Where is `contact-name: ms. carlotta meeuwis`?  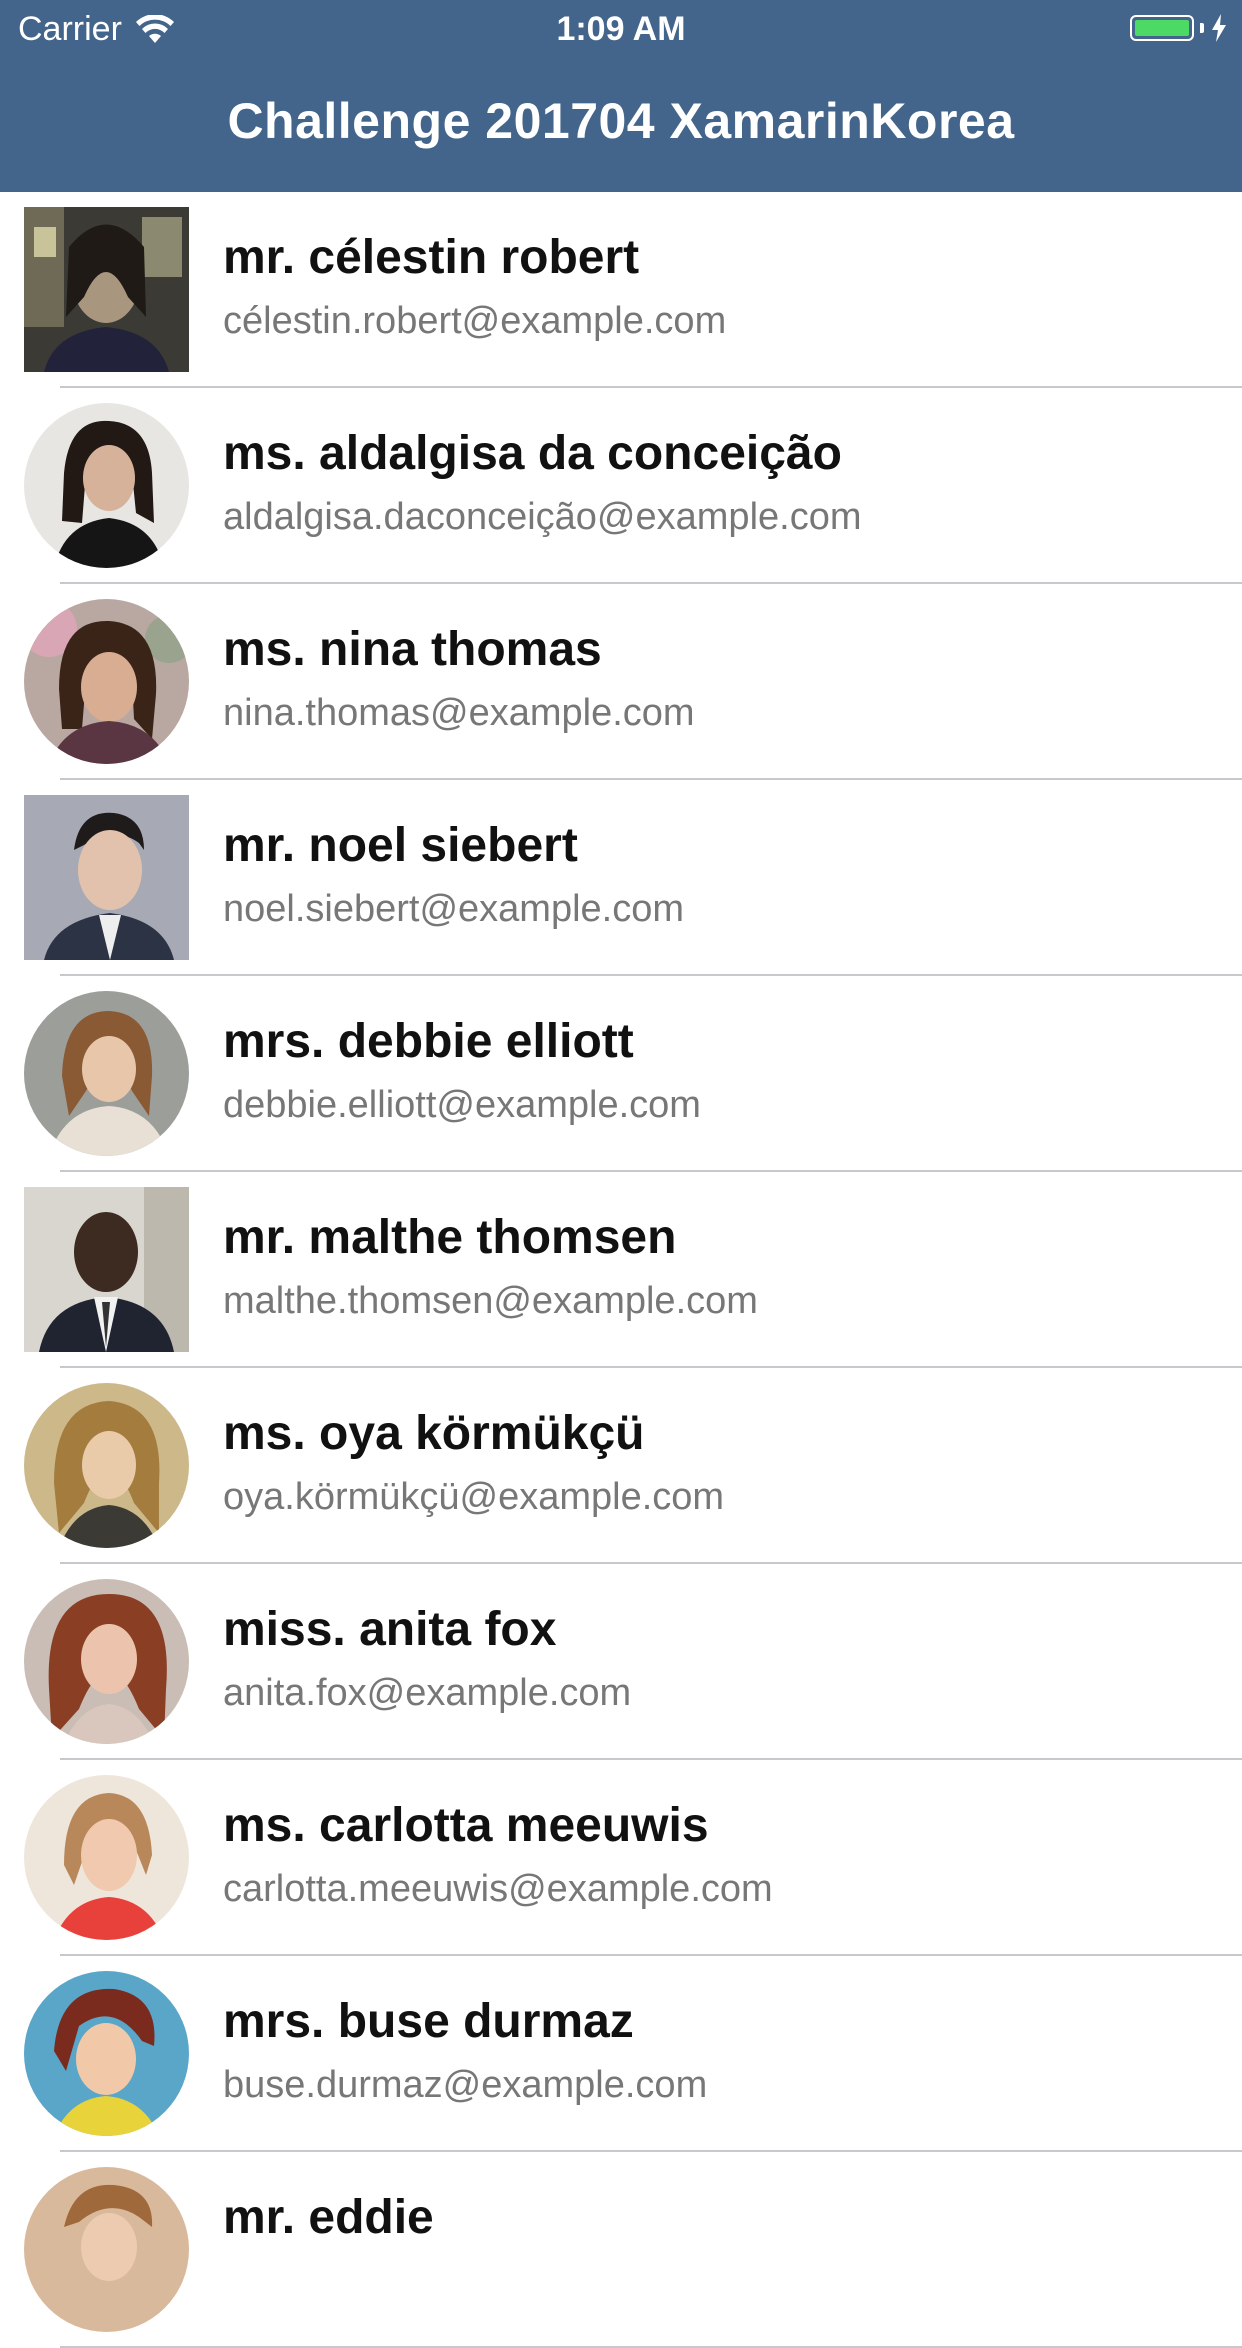
contact-name: ms. carlotta meeuwis is located at coordinates (466, 1825).